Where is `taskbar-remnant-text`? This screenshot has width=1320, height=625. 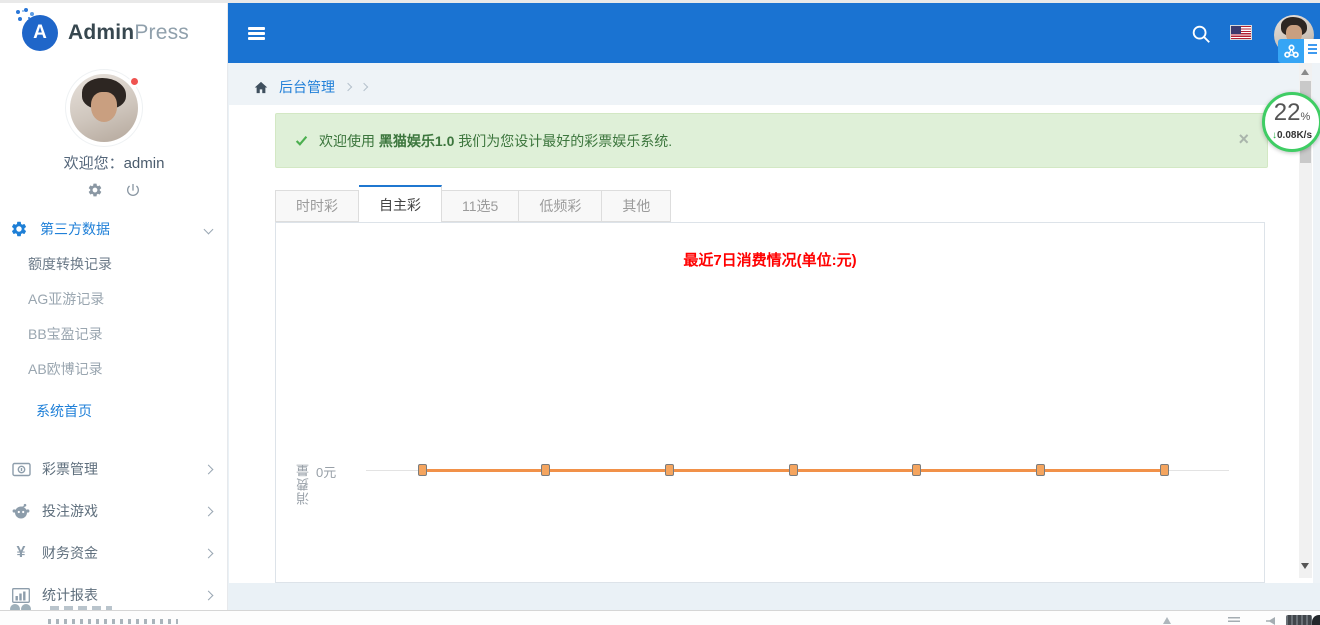
taskbar-remnant-text is located at coordinates (113, 621).